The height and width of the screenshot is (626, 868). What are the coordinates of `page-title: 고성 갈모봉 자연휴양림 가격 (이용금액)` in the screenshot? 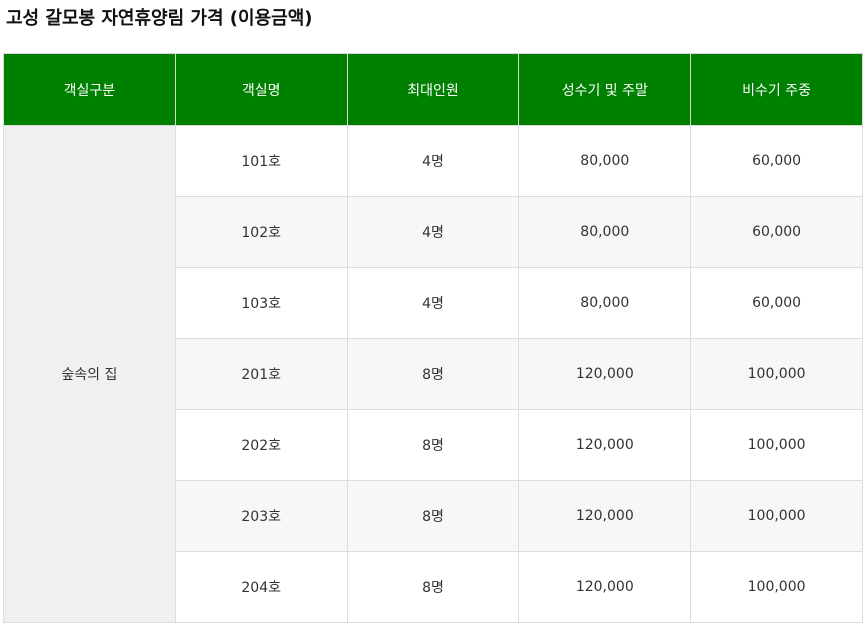 It's located at (159, 18).